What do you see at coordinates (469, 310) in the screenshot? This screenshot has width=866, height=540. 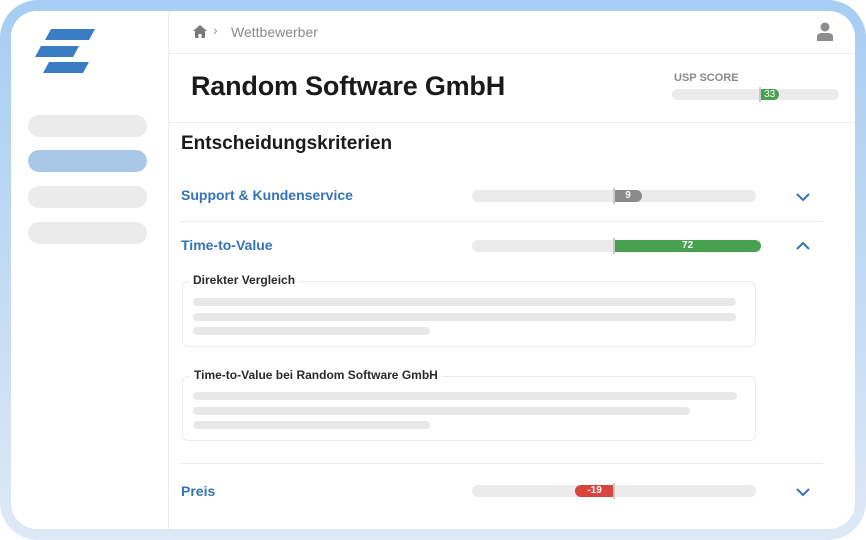 I see `comparison-card: Direkter Vergleich` at bounding box center [469, 310].